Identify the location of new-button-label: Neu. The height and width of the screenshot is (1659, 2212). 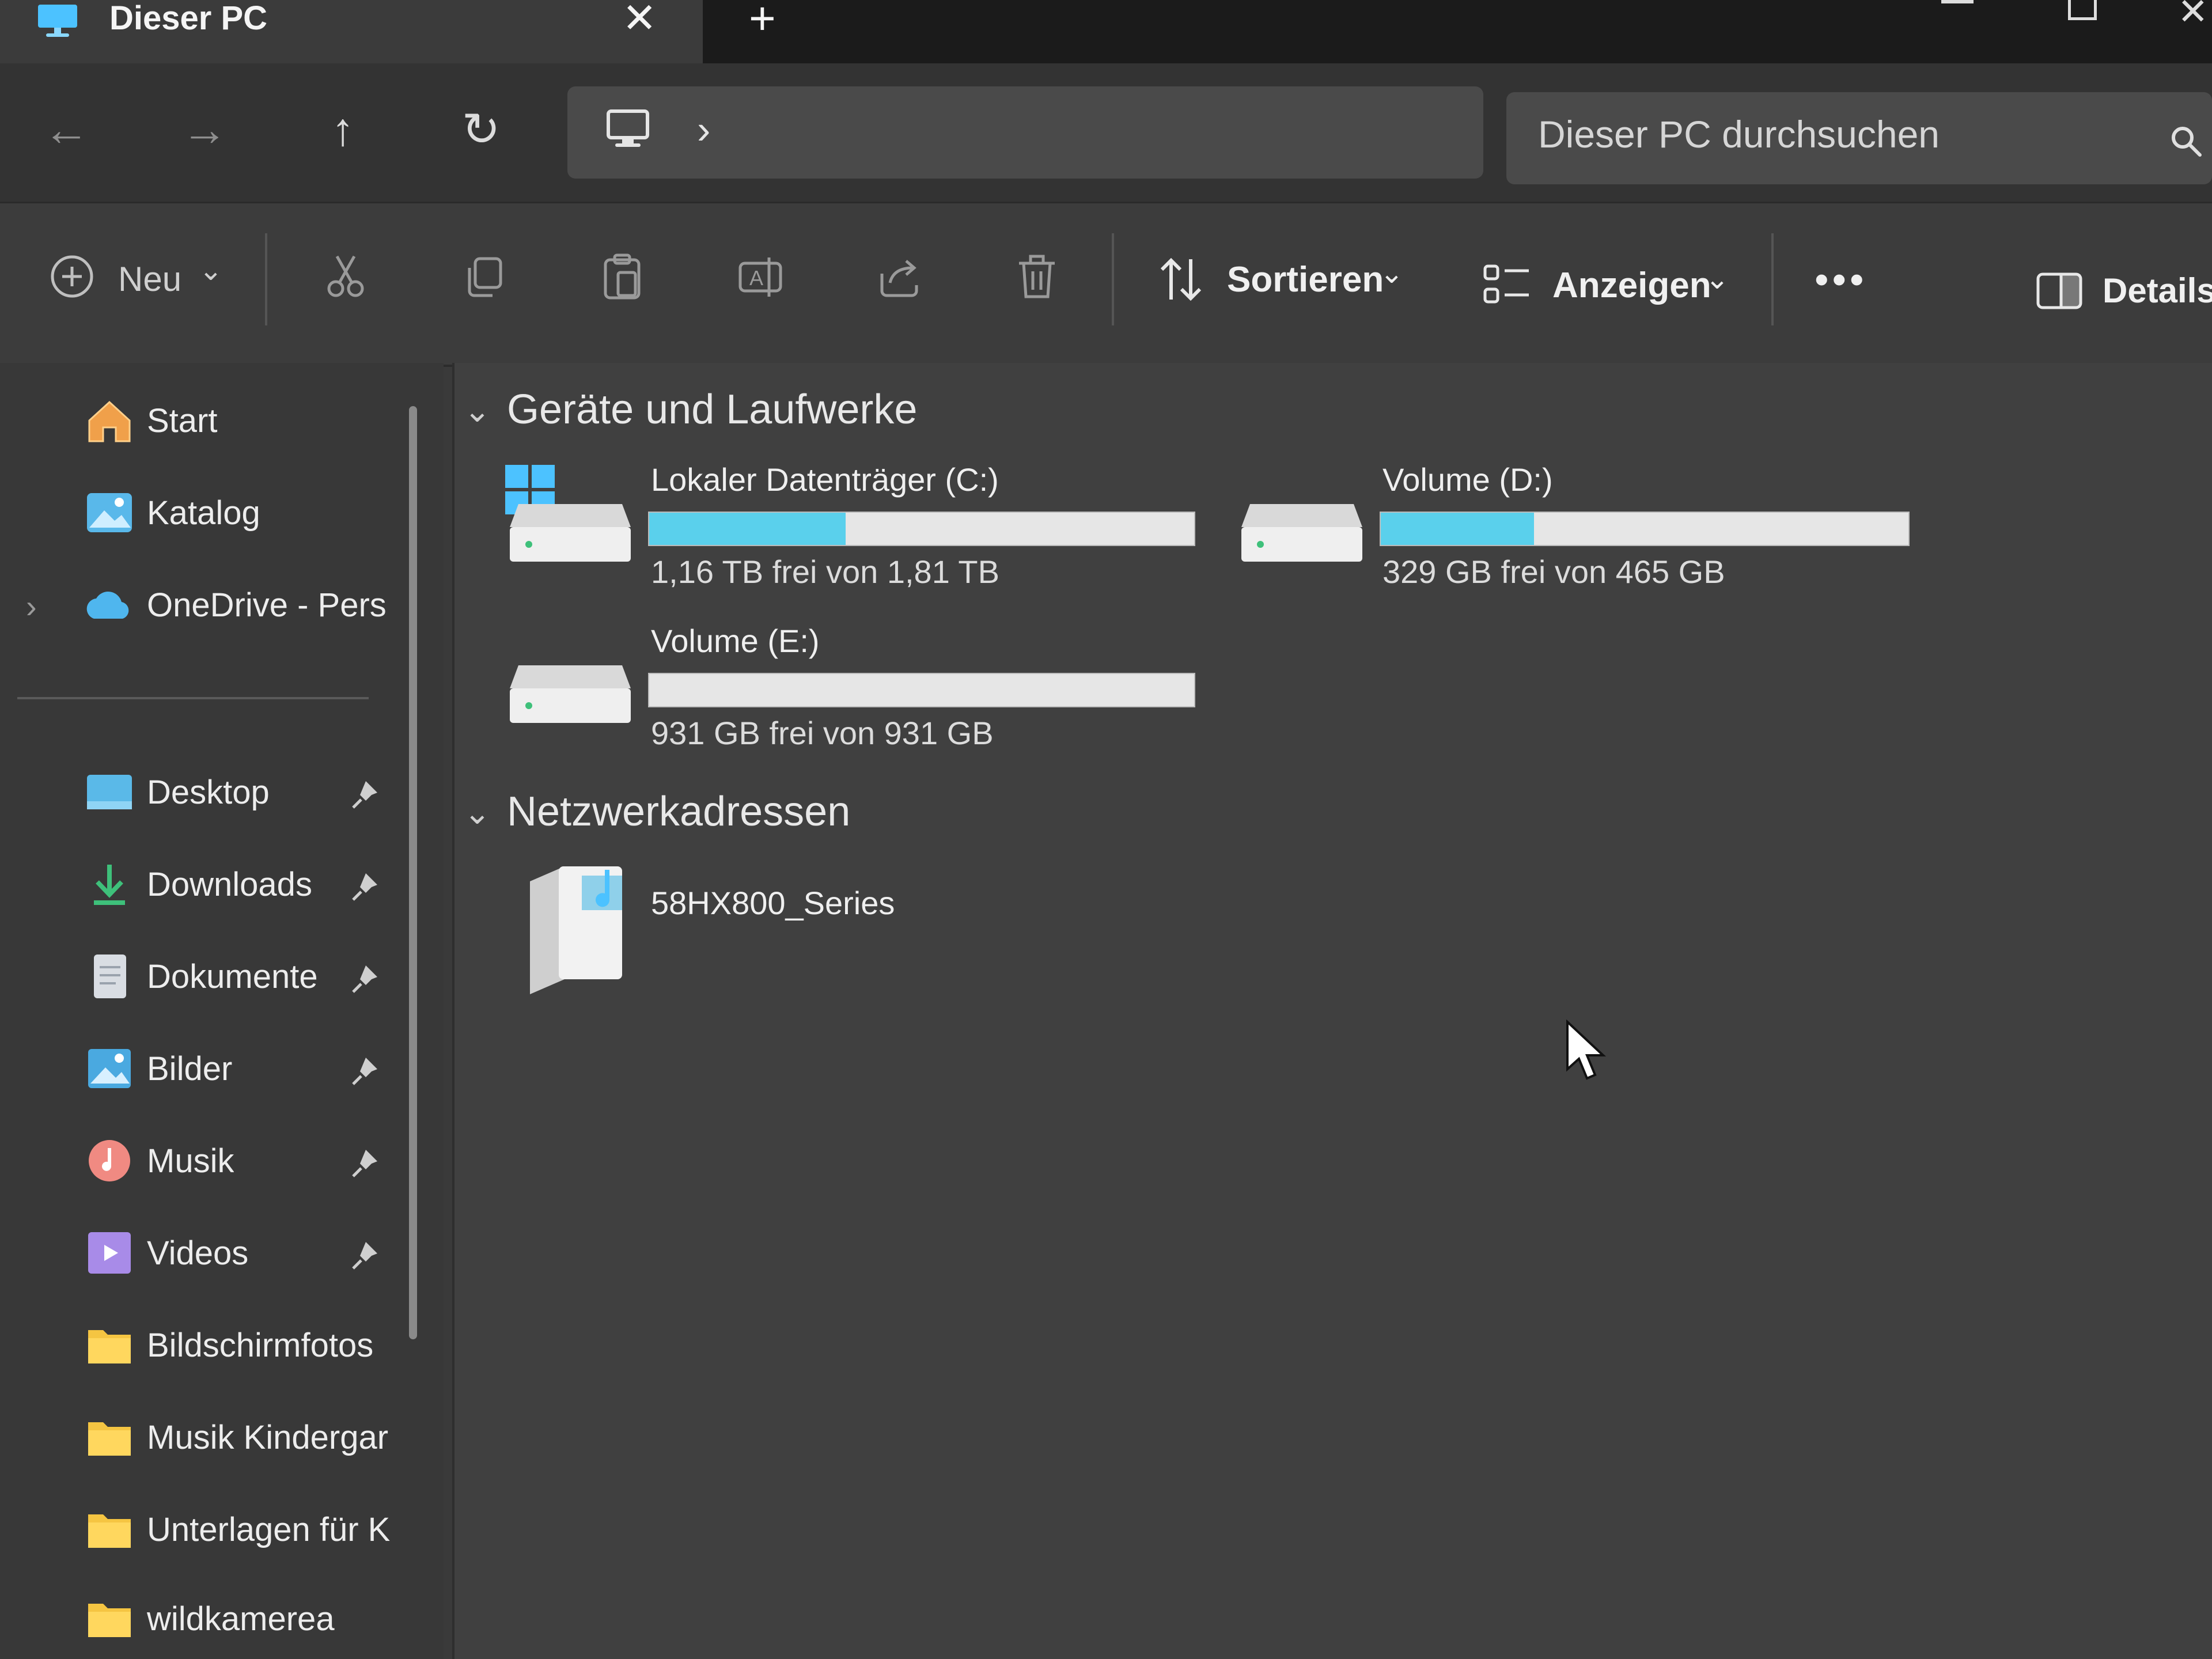
(149, 279).